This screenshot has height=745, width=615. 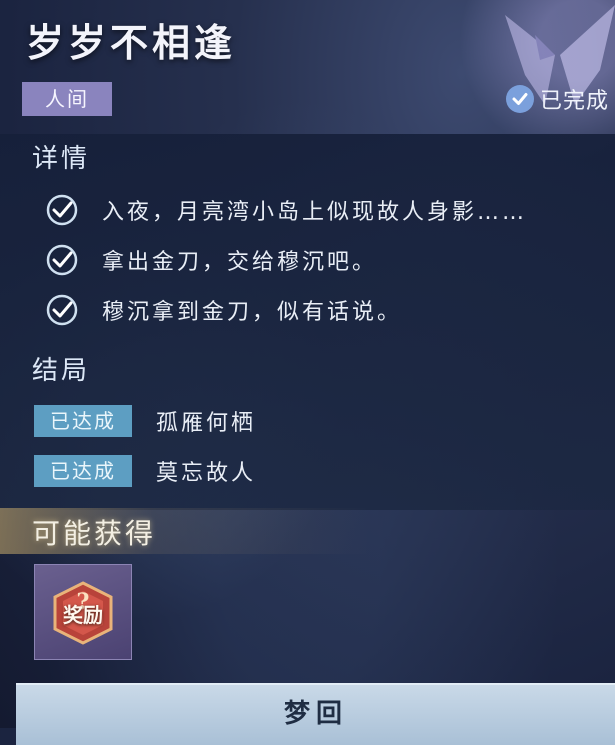 I want to click on detail-item: 拿出金刀，交给穆沉吧。, so click(x=210, y=260).